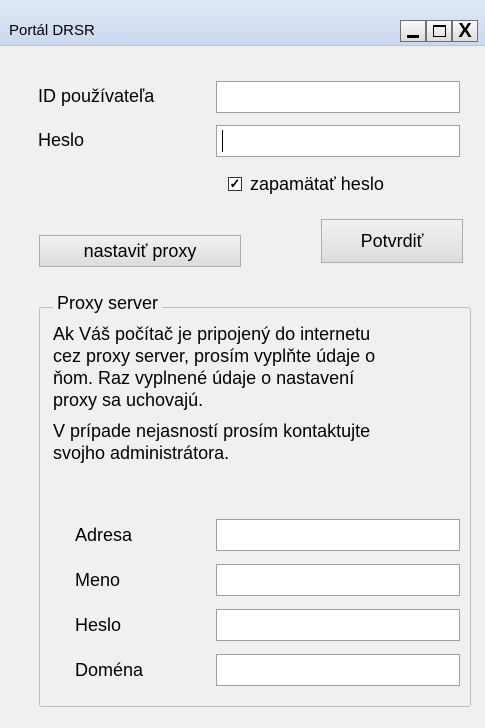 Image resolution: width=485 pixels, height=728 pixels. What do you see at coordinates (98, 580) in the screenshot?
I see `proxy-name-label: Meno` at bounding box center [98, 580].